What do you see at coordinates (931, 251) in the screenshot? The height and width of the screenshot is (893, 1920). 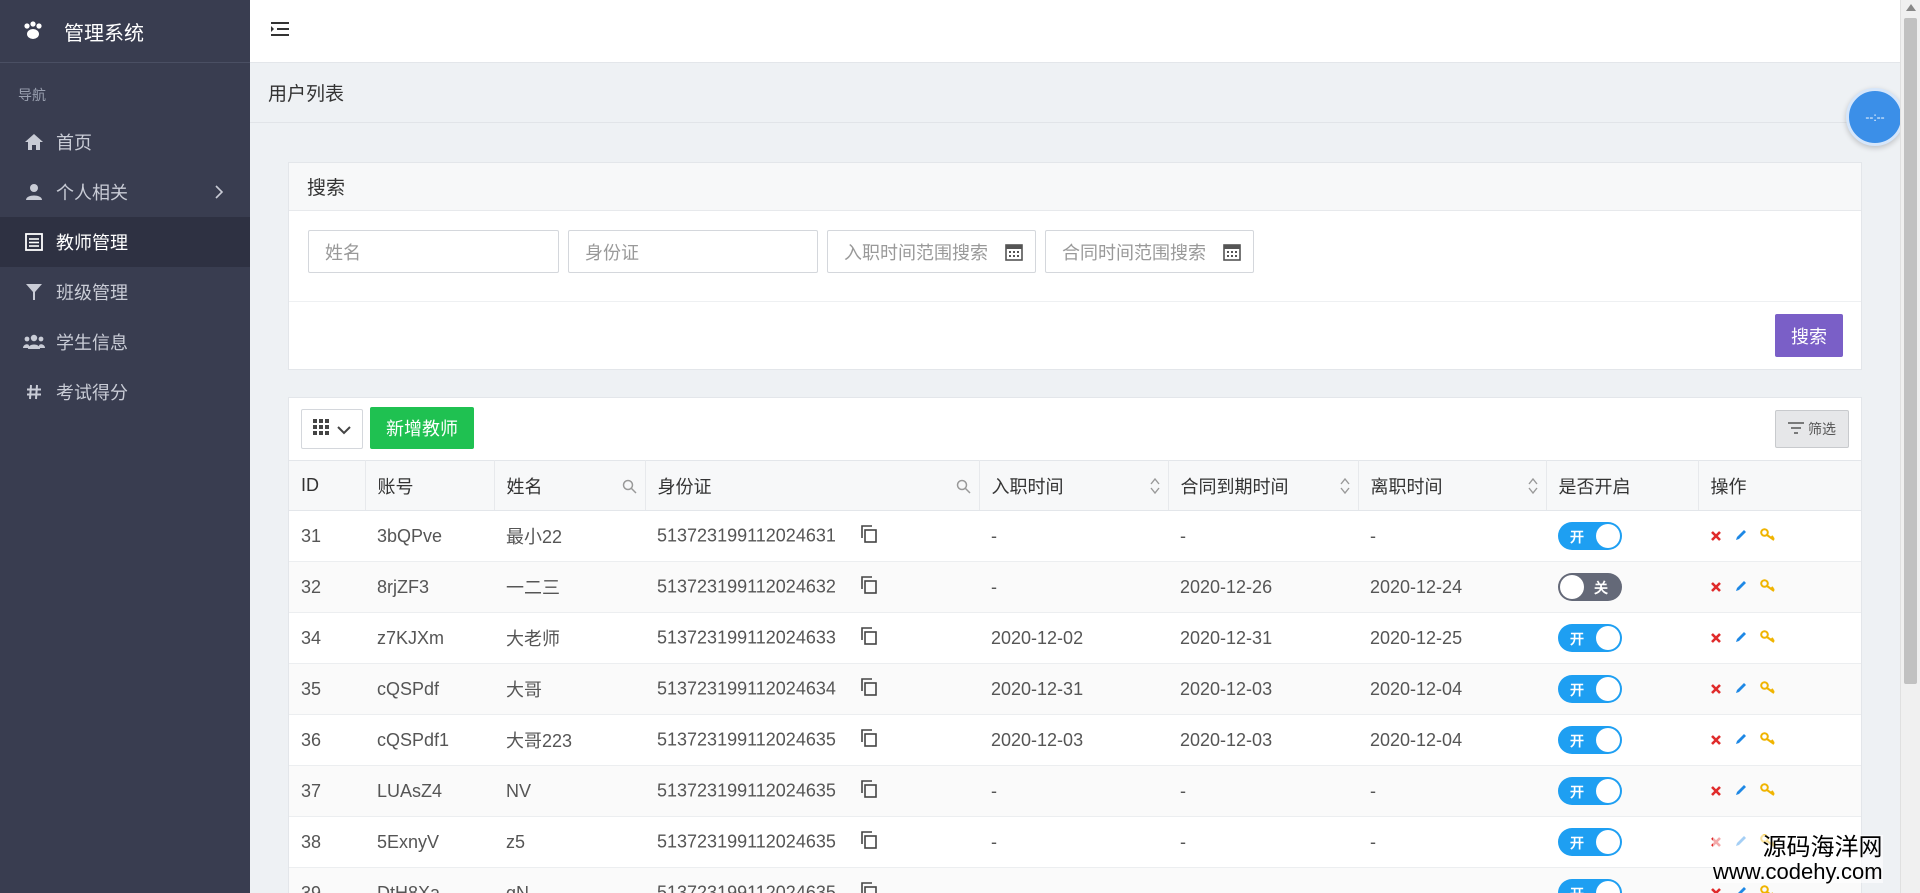 I see `hire-date-range-input: 入职时间范围搜索` at bounding box center [931, 251].